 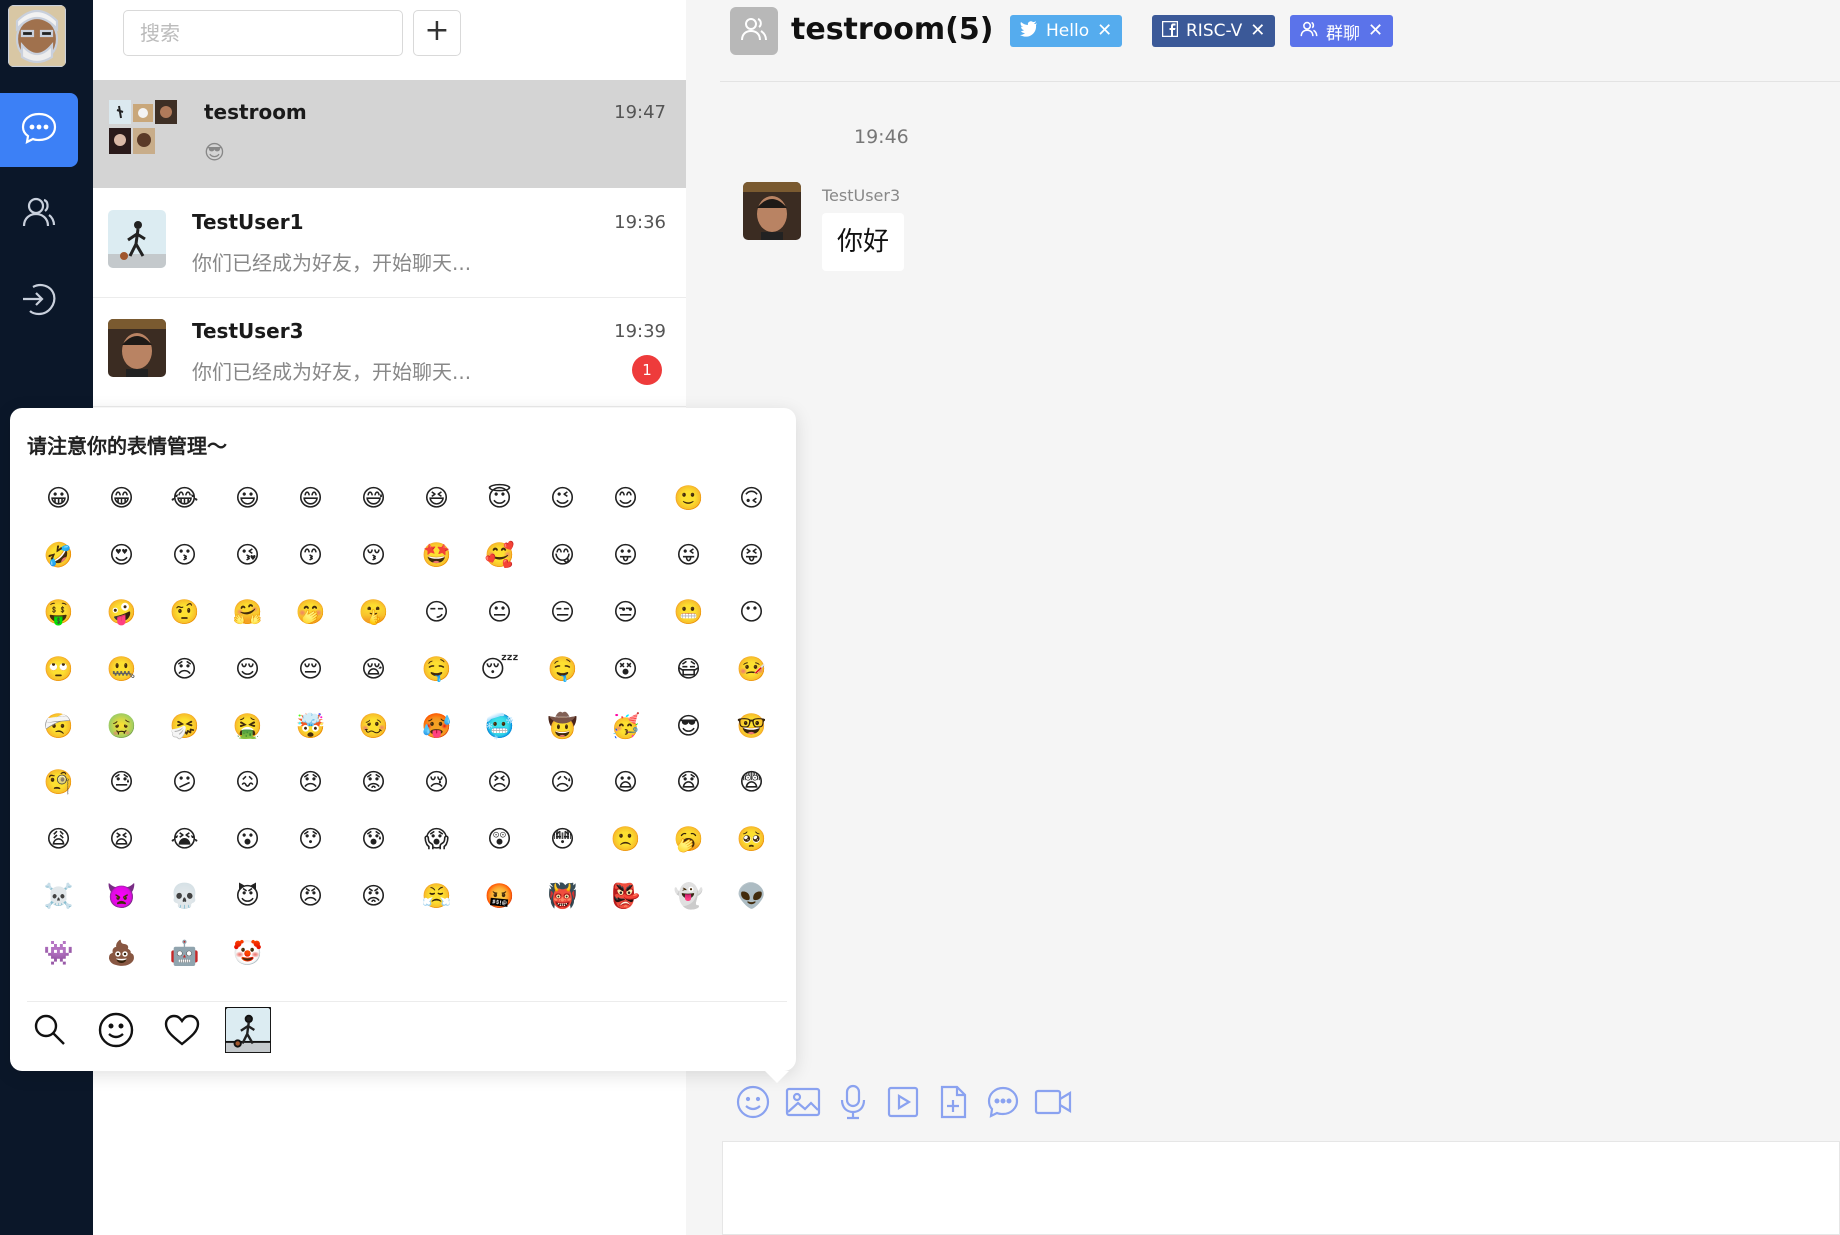 What do you see at coordinates (310, 498) in the screenshot?
I see `emoji-item: 😄` at bounding box center [310, 498].